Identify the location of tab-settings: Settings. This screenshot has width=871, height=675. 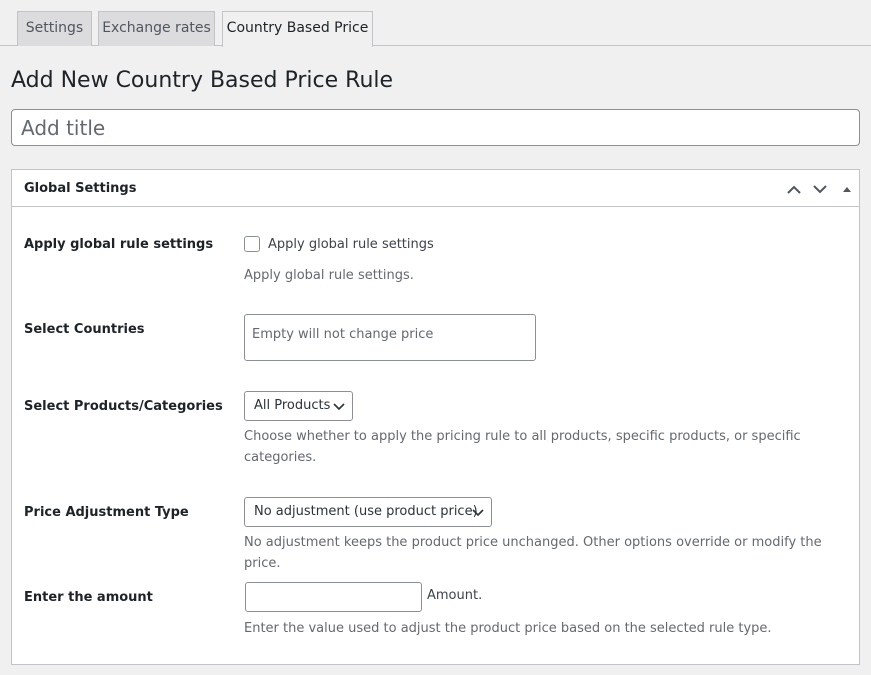
(54, 28).